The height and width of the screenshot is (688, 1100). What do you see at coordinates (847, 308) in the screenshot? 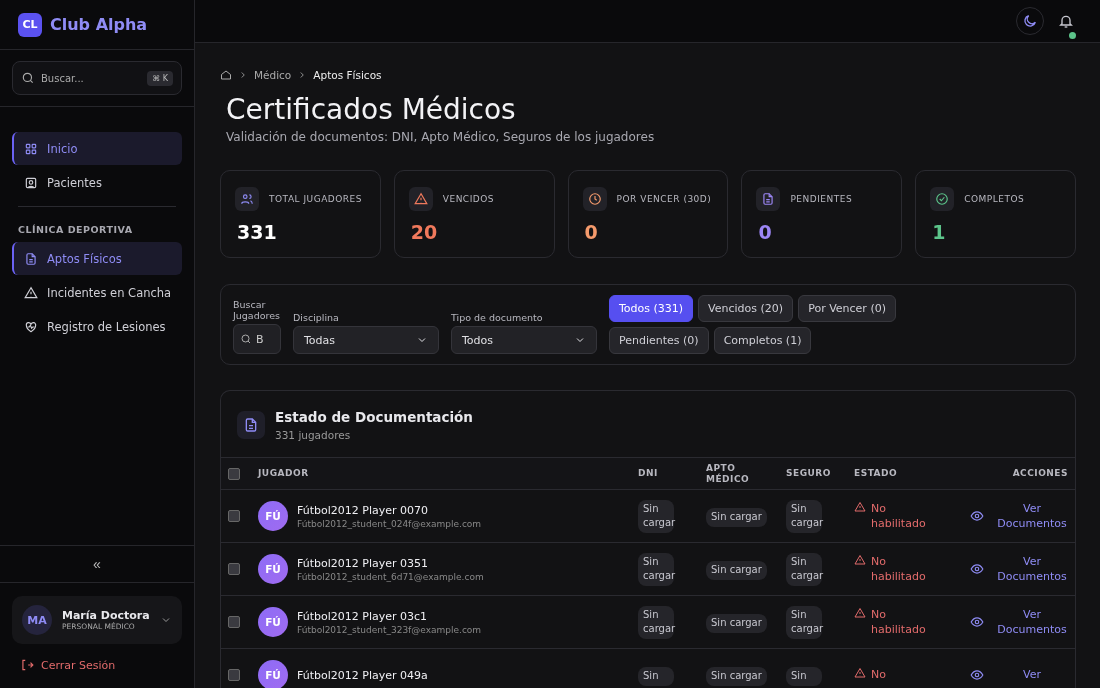
I see `filter-tab: Por Vencer (0)` at bounding box center [847, 308].